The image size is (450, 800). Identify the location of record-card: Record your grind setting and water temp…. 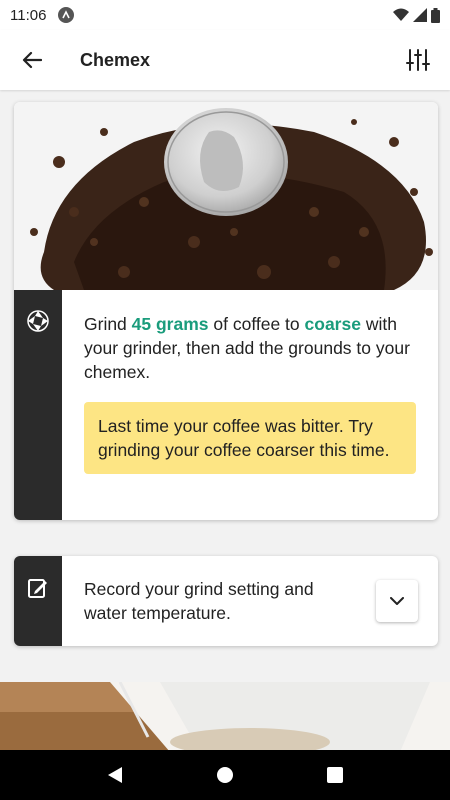
(226, 601).